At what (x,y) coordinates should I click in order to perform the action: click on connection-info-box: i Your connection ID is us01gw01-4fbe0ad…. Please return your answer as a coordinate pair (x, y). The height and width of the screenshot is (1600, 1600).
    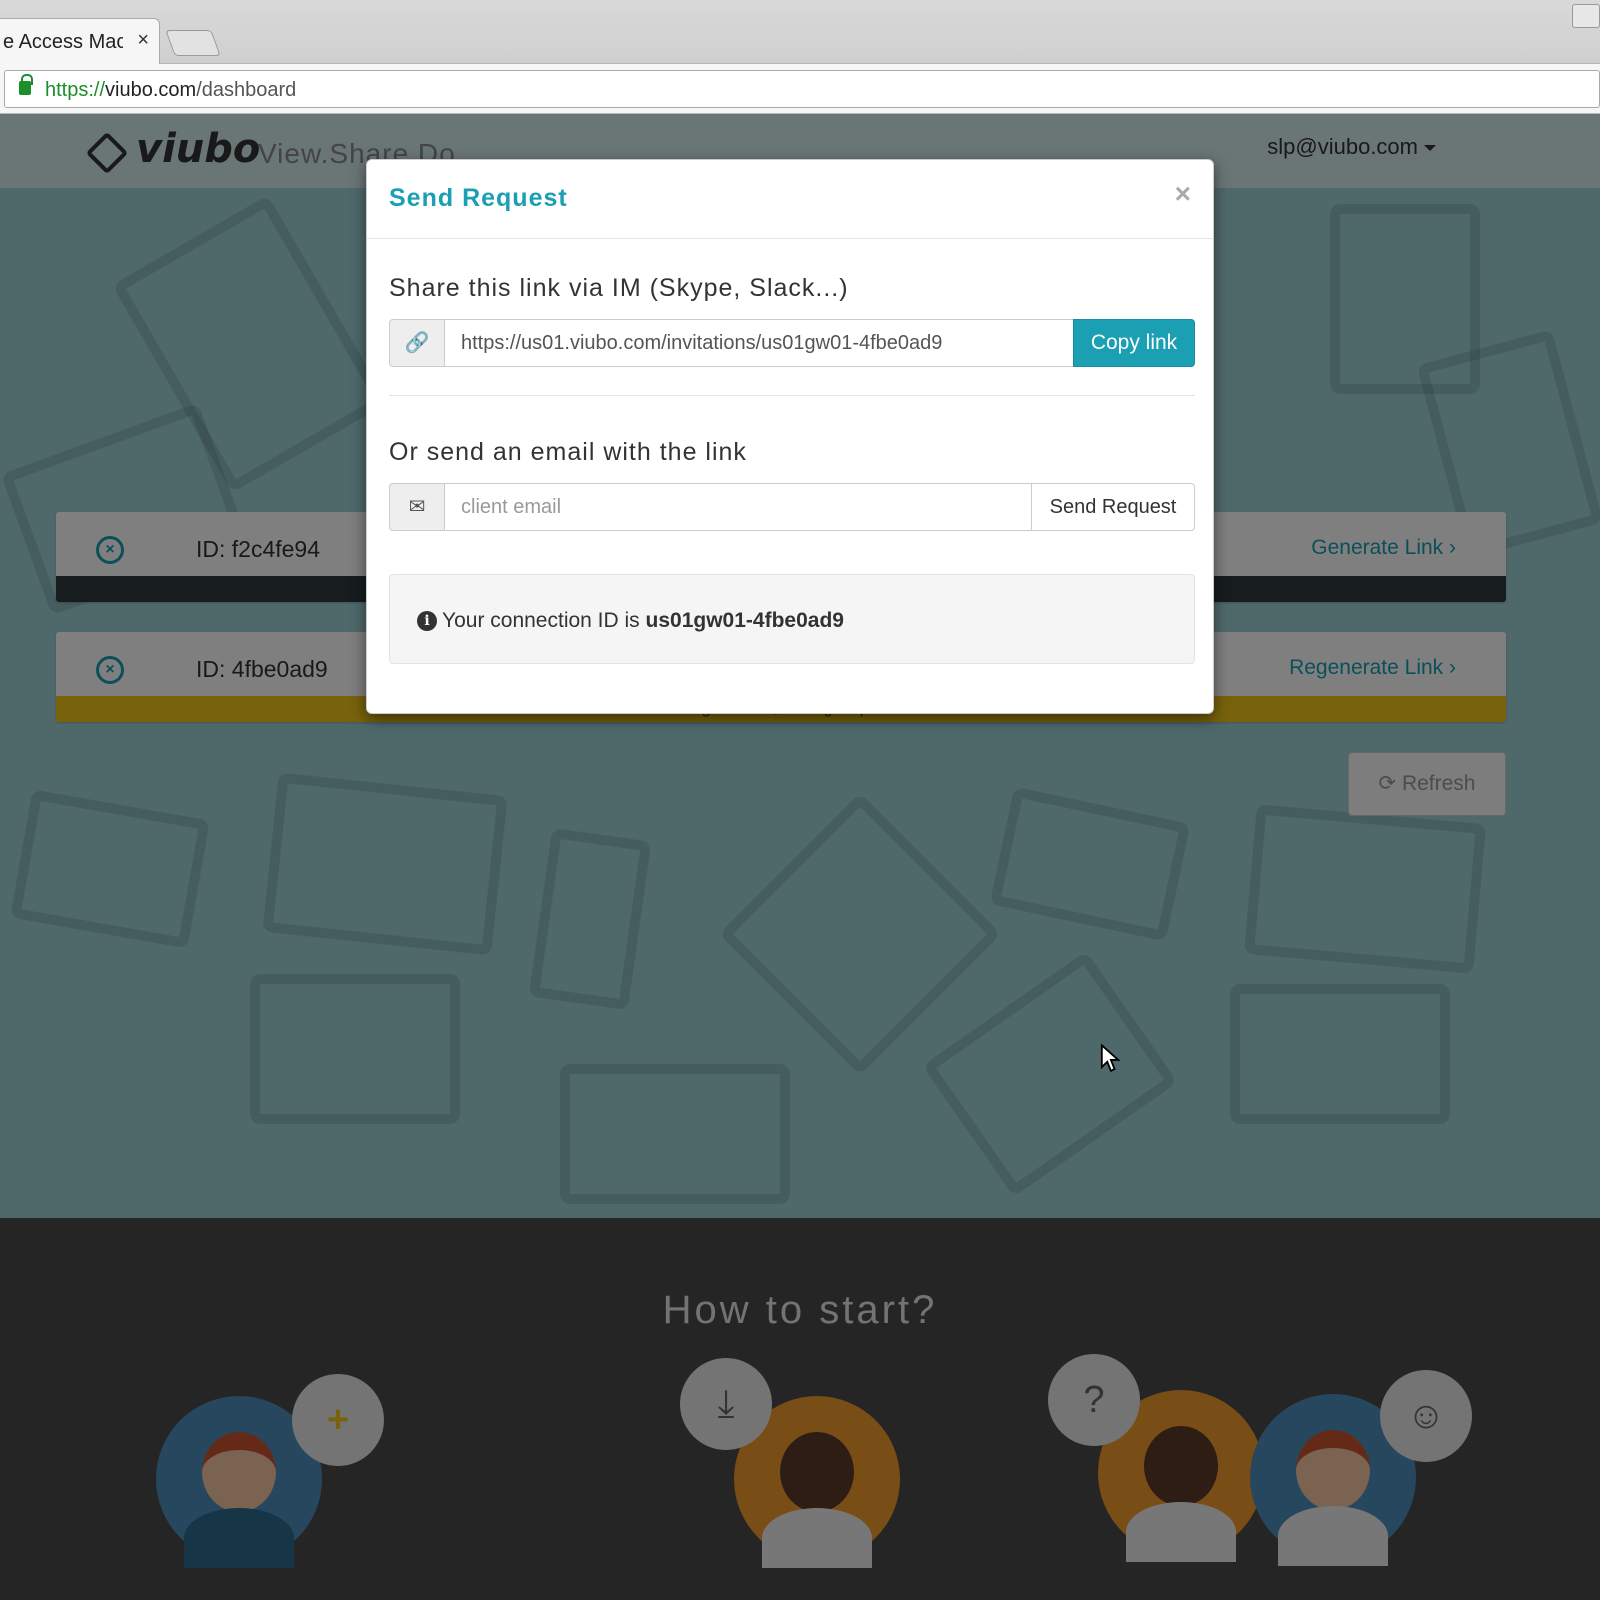
    Looking at the image, I should click on (792, 619).